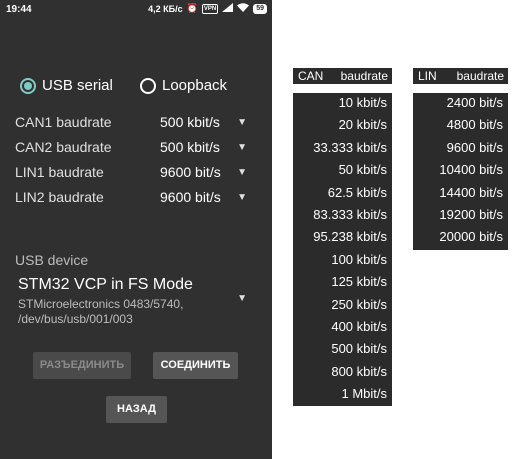  What do you see at coordinates (357, 192) in the screenshot?
I see `table-cell: 62.5 kbit/s` at bounding box center [357, 192].